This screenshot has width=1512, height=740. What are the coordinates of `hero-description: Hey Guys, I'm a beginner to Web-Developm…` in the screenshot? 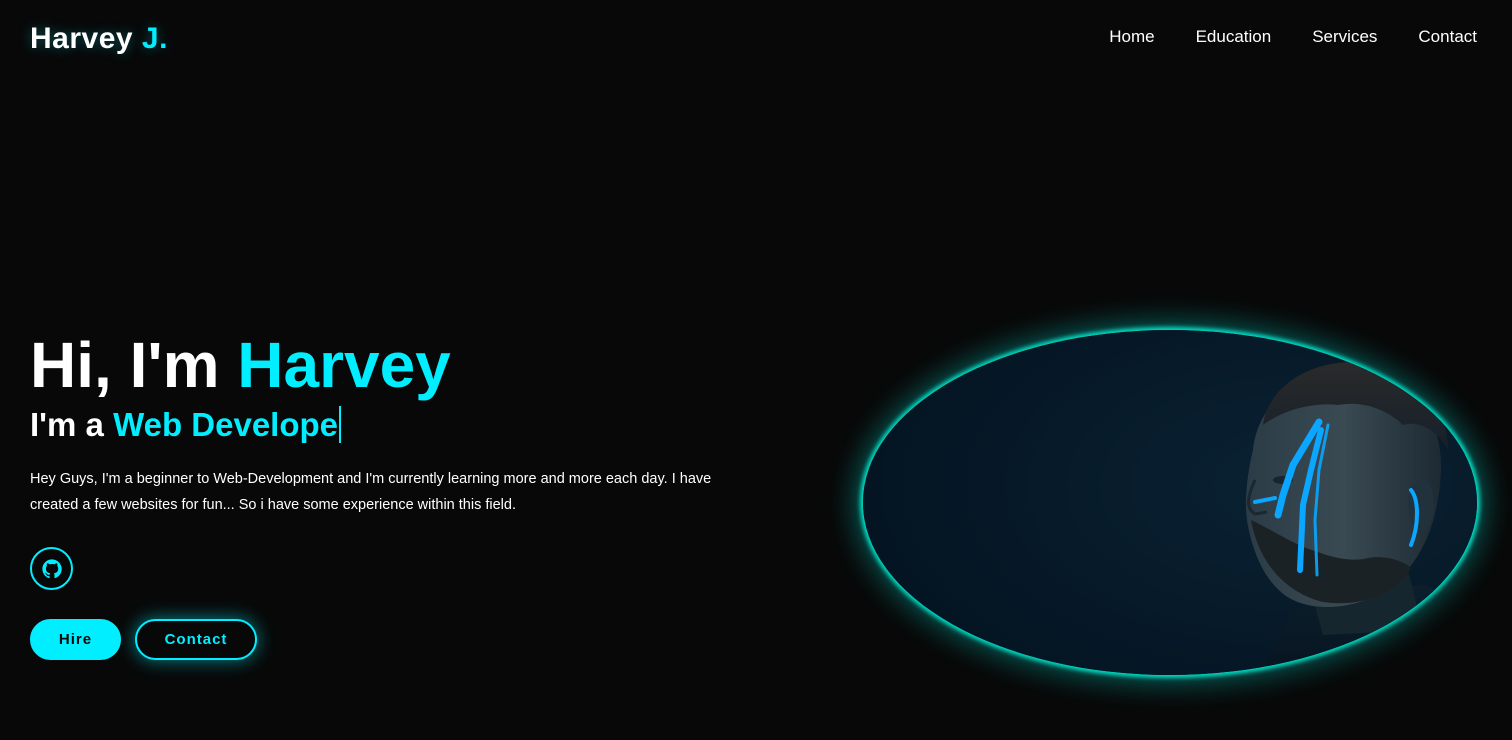 It's located at (371, 492).